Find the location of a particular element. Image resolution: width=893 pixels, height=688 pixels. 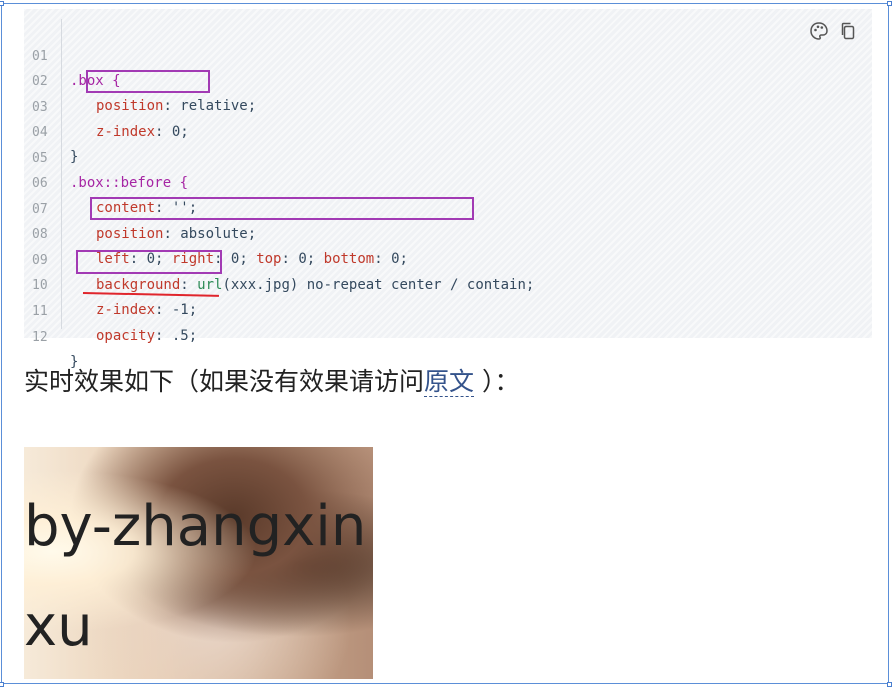

demo-text: by-zhangxinxu is located at coordinates (195, 576).